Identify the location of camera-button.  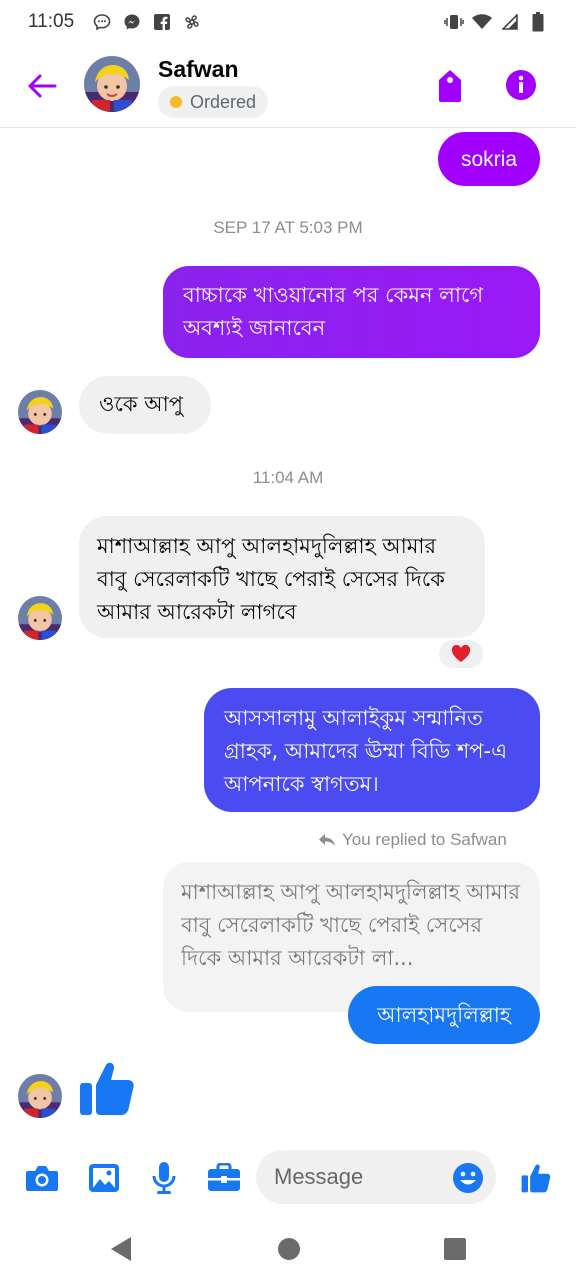
(42, 1178).